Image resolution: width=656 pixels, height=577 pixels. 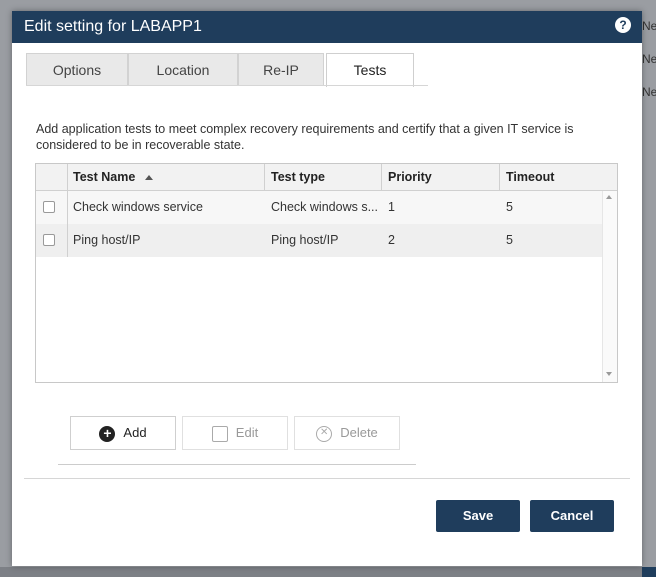 I want to click on help-icon: ?, so click(x=623, y=25).